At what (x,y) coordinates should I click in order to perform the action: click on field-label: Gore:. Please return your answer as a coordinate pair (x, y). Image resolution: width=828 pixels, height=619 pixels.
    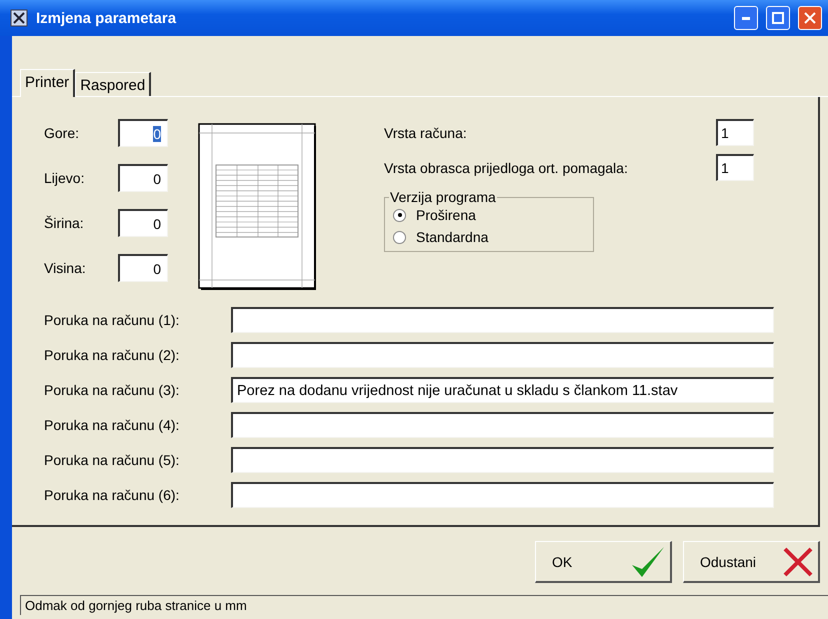
    Looking at the image, I should click on (62, 133).